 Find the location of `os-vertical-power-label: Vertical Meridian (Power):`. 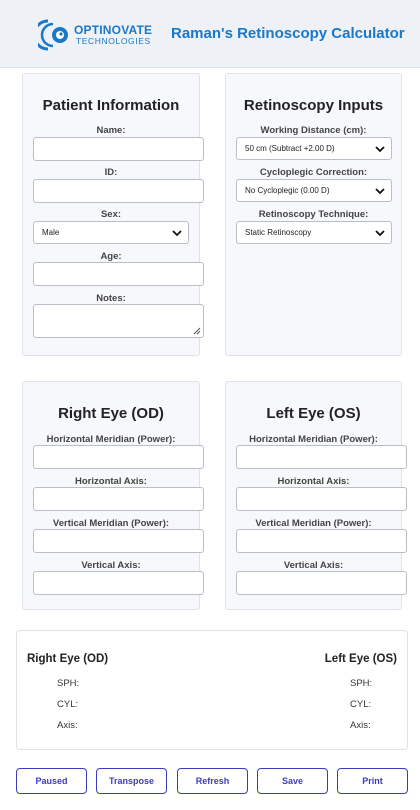

os-vertical-power-label: Vertical Meridian (Power): is located at coordinates (313, 523).